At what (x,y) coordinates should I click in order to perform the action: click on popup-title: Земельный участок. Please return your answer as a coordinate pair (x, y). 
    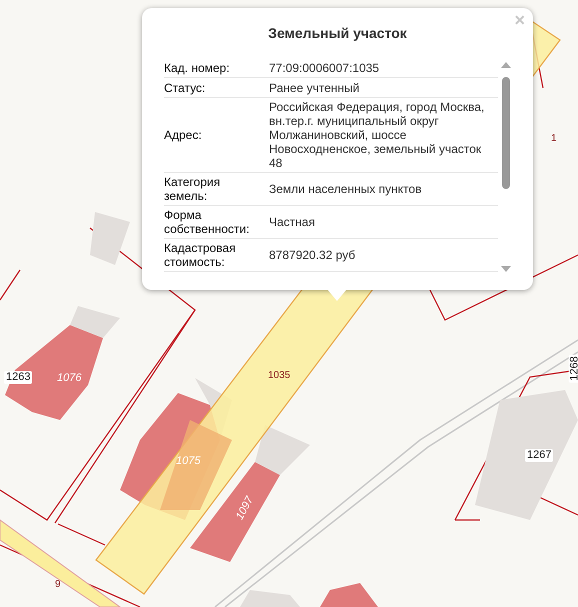
    Looking at the image, I should click on (337, 33).